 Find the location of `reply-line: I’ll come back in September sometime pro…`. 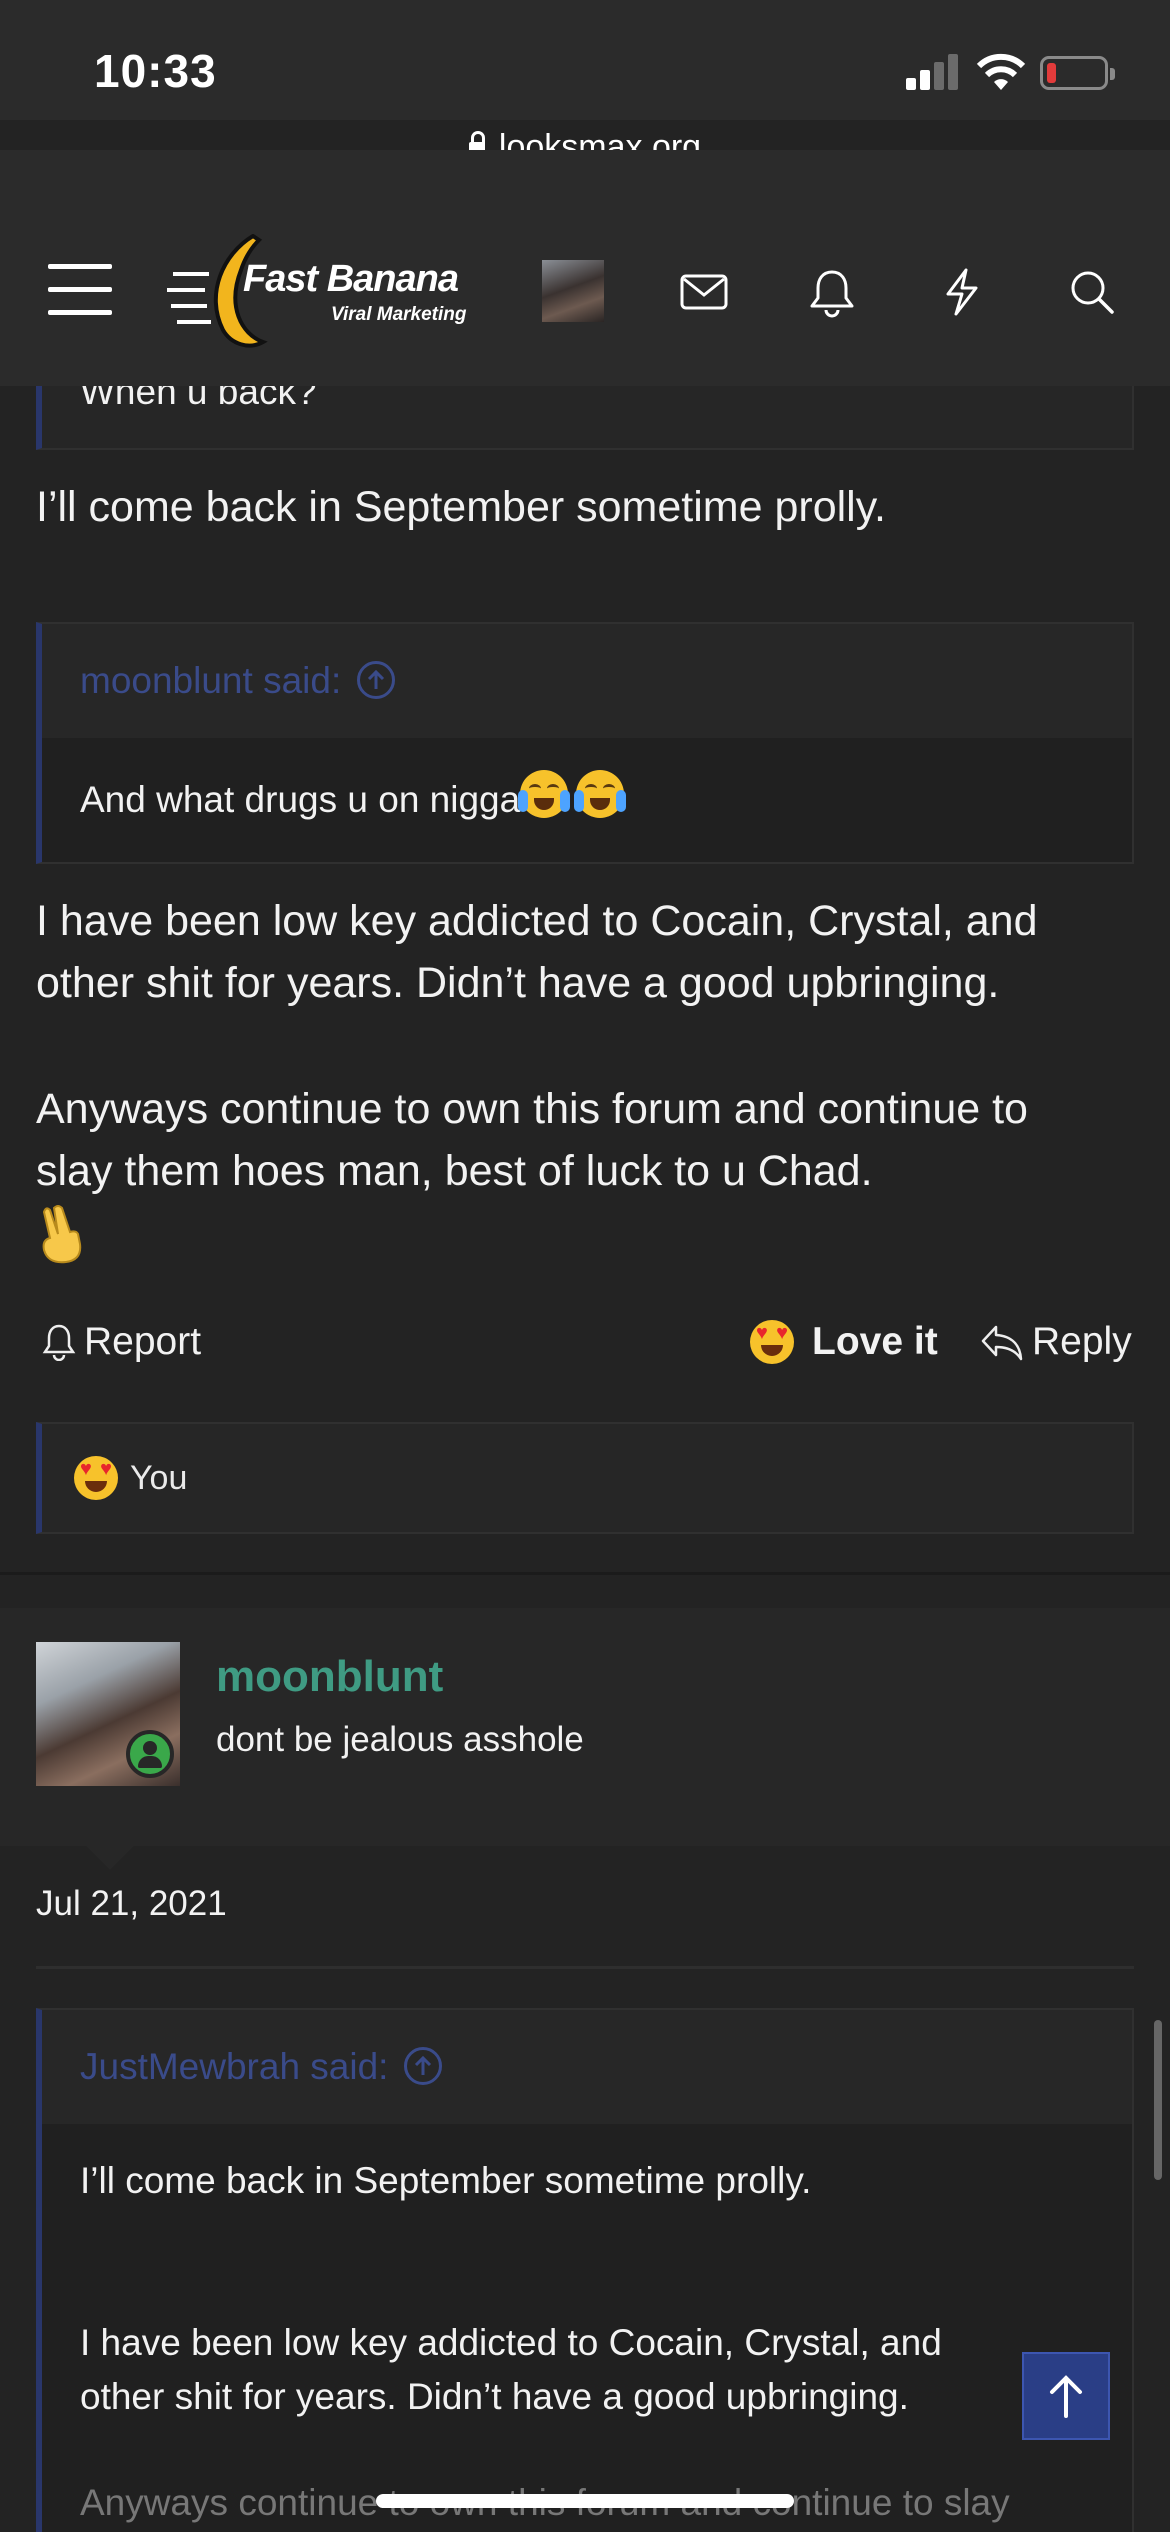

reply-line: I’ll come back in September sometime pro… is located at coordinates (461, 507).